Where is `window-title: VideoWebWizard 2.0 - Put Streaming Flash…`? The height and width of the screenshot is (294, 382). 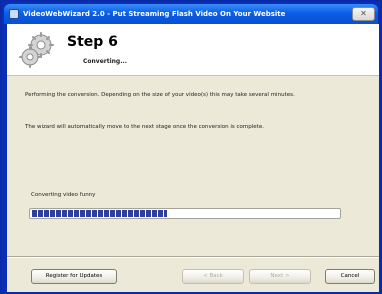 window-title: VideoWebWizard 2.0 - Put Streaming Flash… is located at coordinates (154, 14).